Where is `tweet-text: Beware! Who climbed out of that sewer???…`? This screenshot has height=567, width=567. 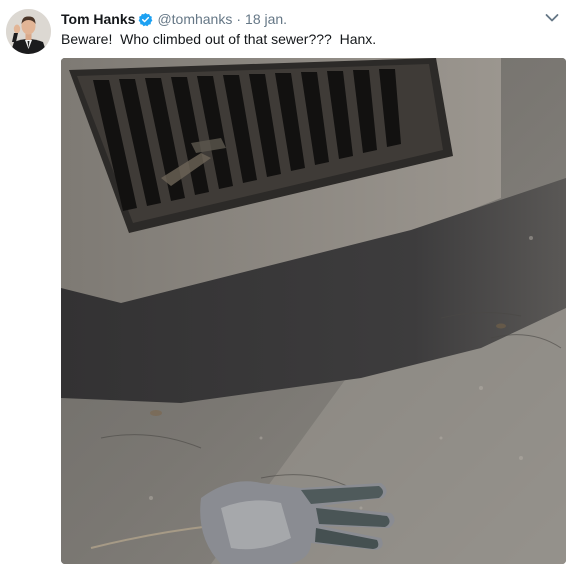 tweet-text: Beware! Who climbed out of that sewer???… is located at coordinates (219, 39).